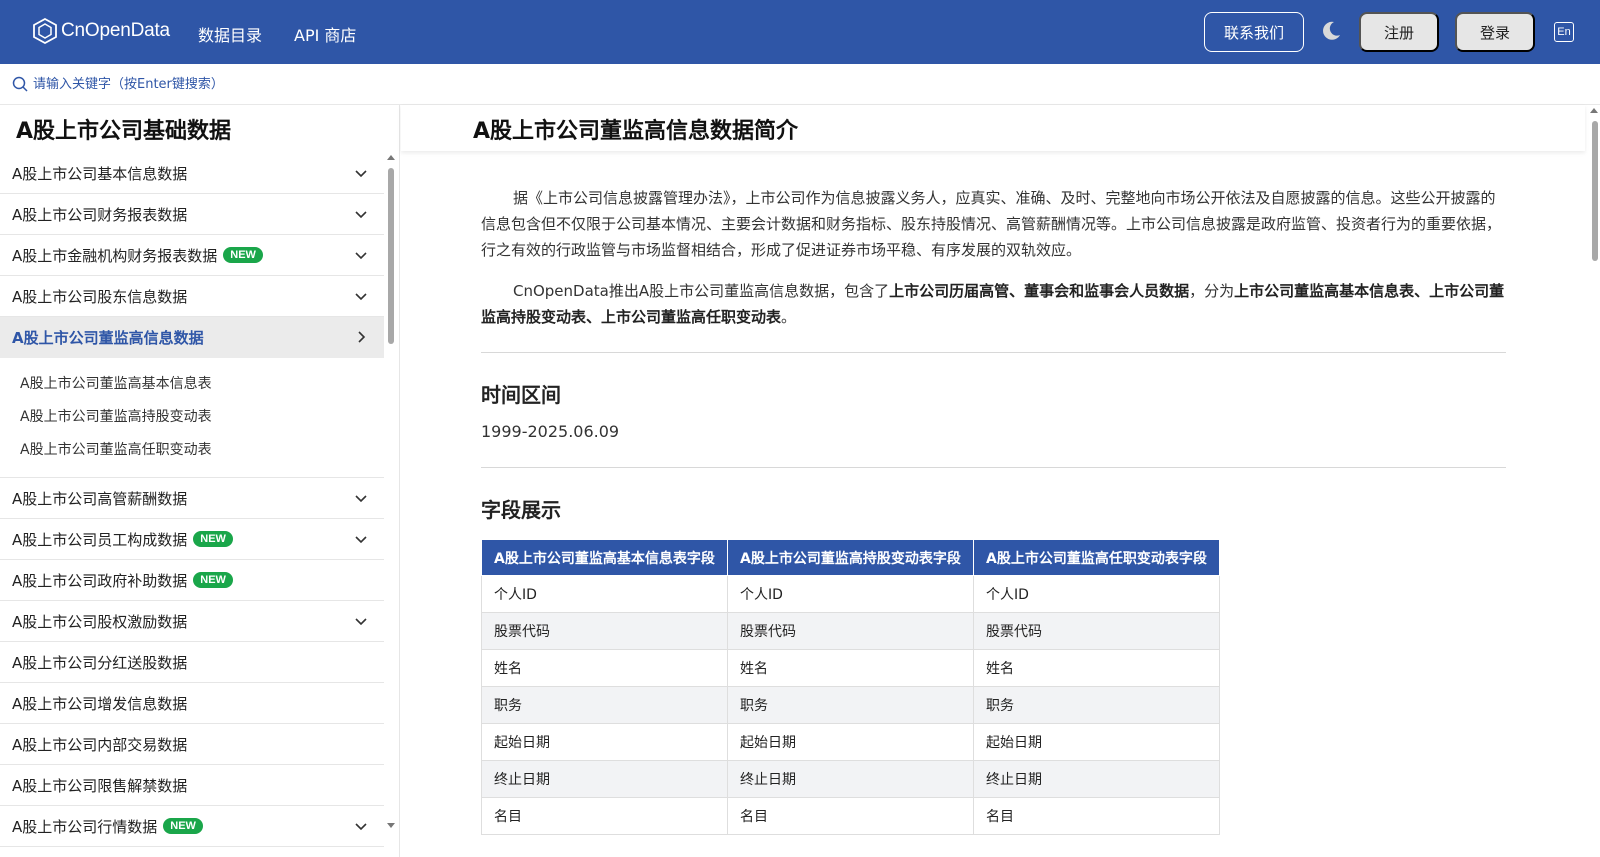  I want to click on sidebar-item-label: A股上市公司增发信息数据, so click(100, 703).